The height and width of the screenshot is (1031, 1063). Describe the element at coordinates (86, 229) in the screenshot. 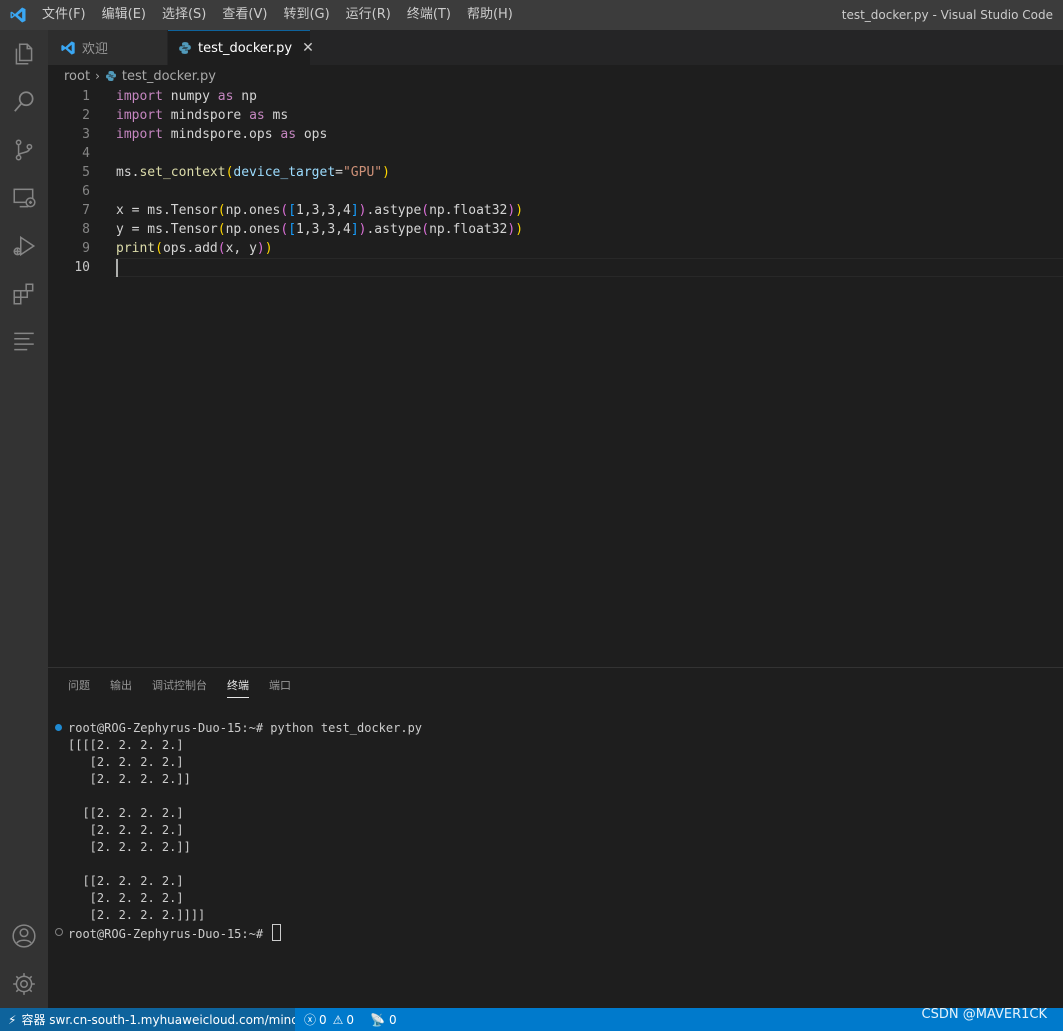

I see `line-number: 8` at that location.